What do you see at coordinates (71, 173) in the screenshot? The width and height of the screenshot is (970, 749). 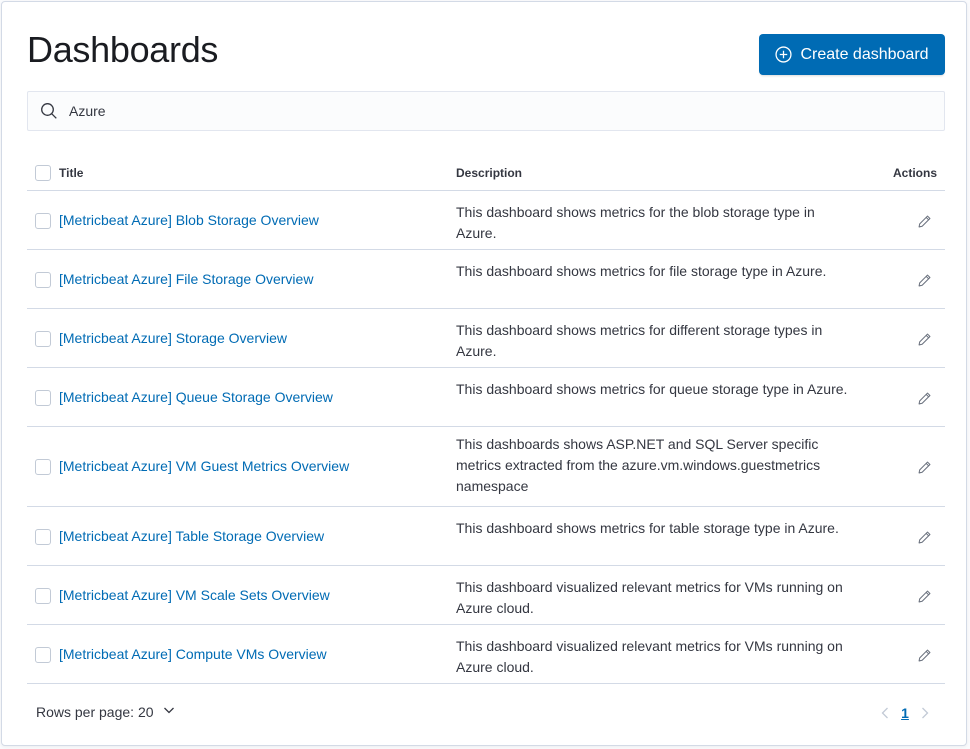 I see `column-header-title: Title` at bounding box center [71, 173].